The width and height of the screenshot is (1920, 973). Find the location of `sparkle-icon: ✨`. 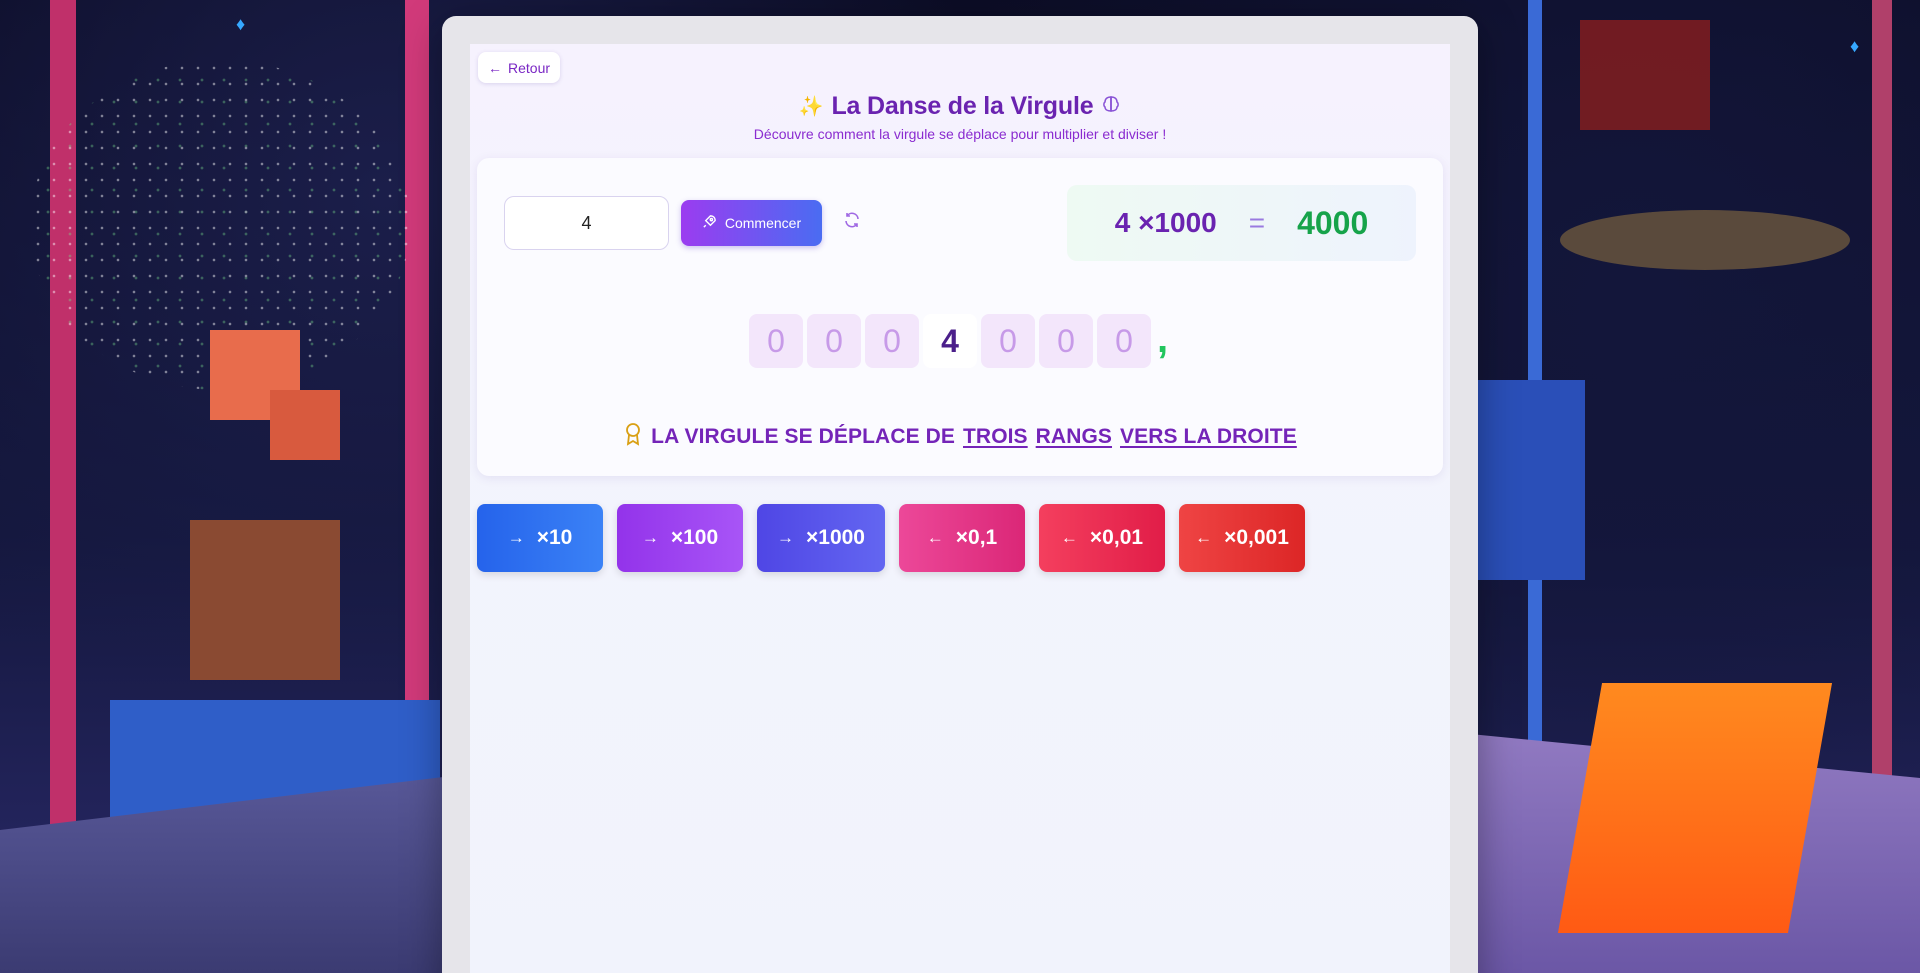

sparkle-icon: ✨ is located at coordinates (811, 107).